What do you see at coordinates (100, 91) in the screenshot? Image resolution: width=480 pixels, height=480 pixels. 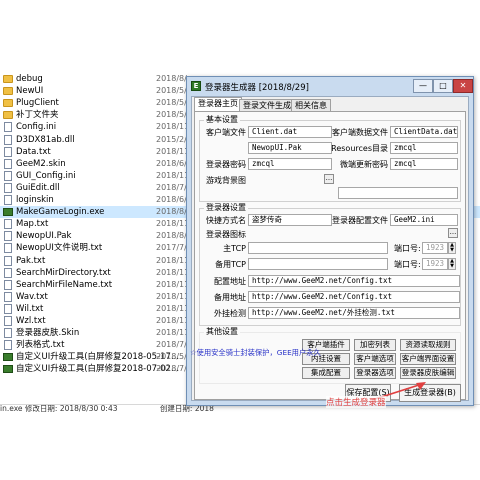 I see `file-list-item: NewUI 2018/5/` at bounding box center [100, 91].